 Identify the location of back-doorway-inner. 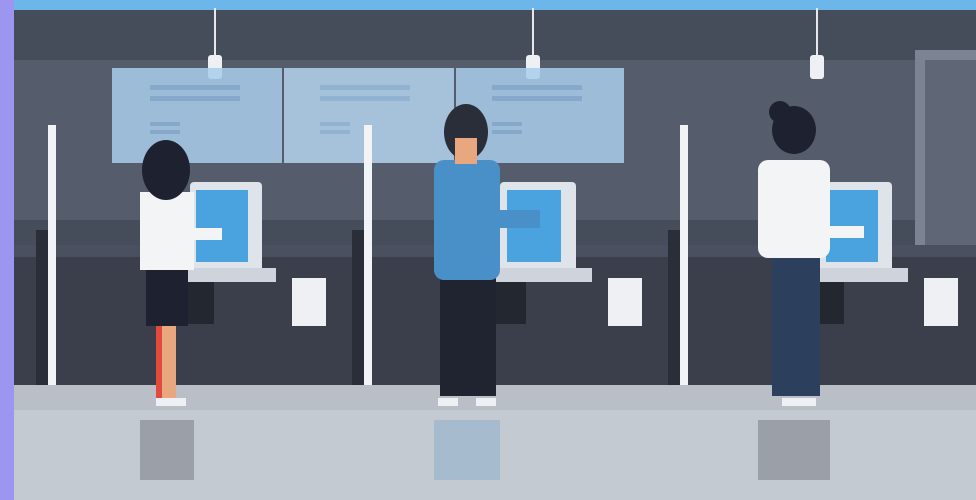
(950, 155).